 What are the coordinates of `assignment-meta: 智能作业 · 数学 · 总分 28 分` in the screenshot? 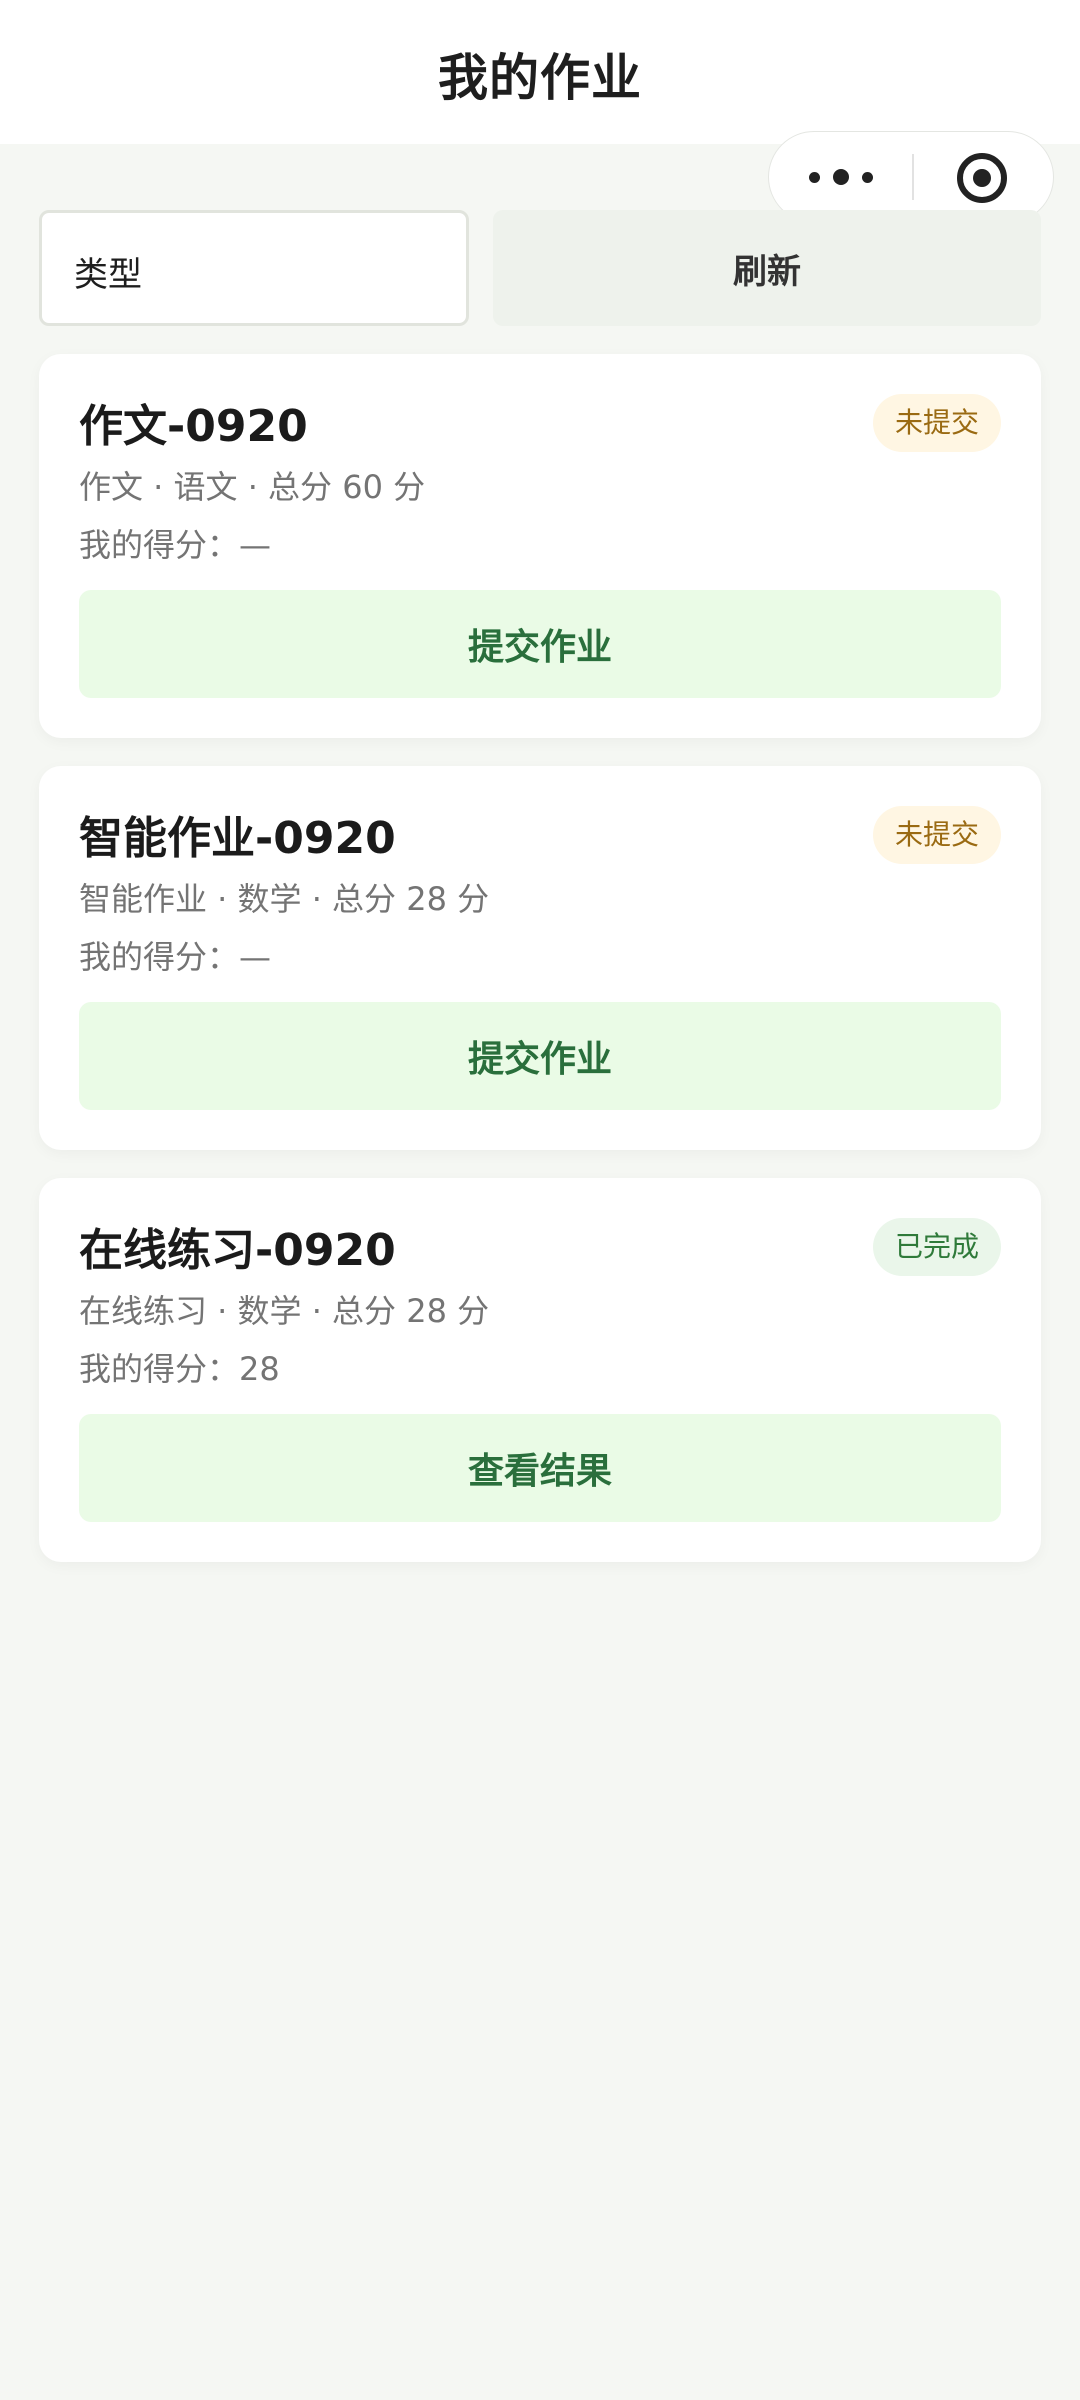 It's located at (284, 899).